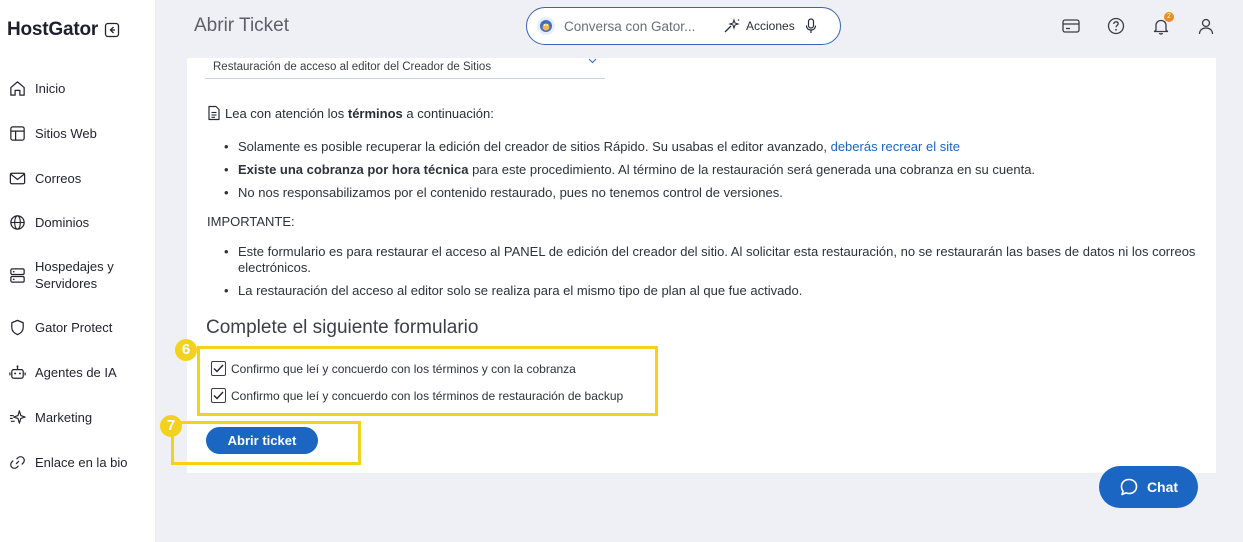 This screenshot has height=542, width=1243. I want to click on gator-search-bar: Conversa con Gator... Acciones, so click(683, 26).